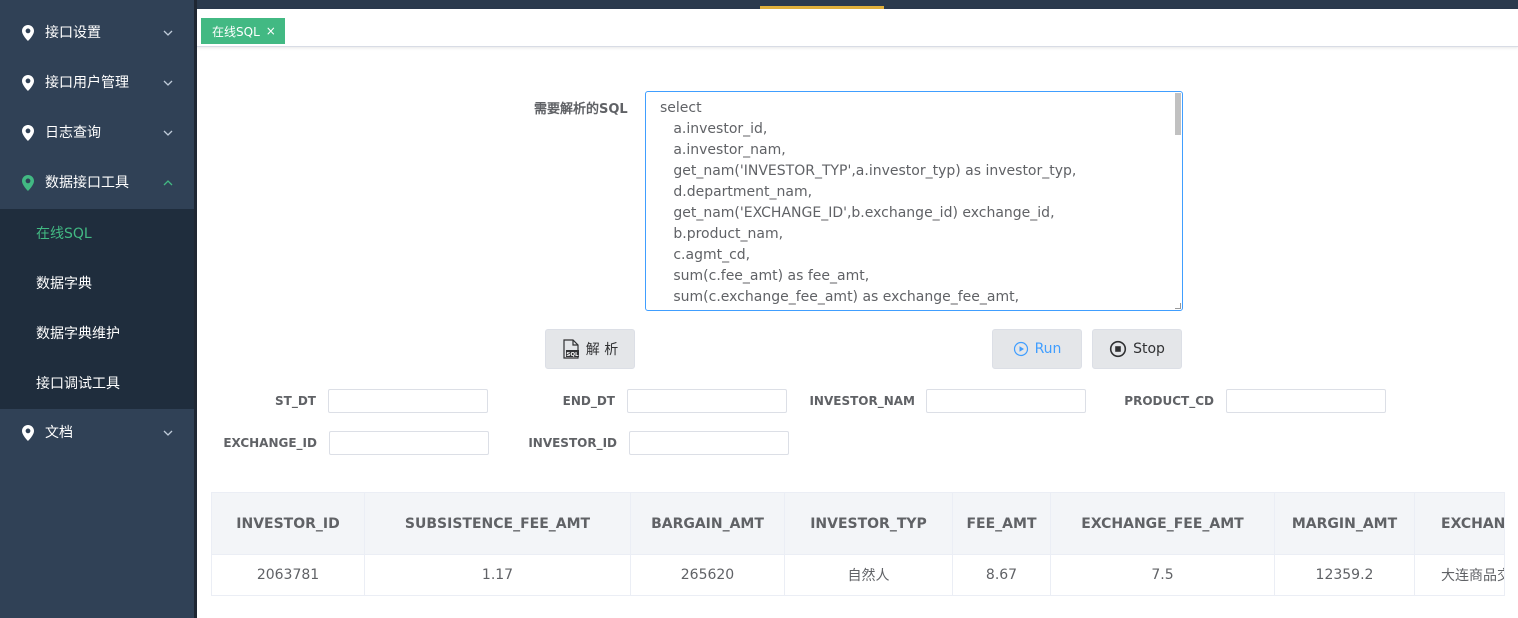 This screenshot has width=1518, height=618. I want to click on submenu-item-label: 数据字典, so click(64, 284).